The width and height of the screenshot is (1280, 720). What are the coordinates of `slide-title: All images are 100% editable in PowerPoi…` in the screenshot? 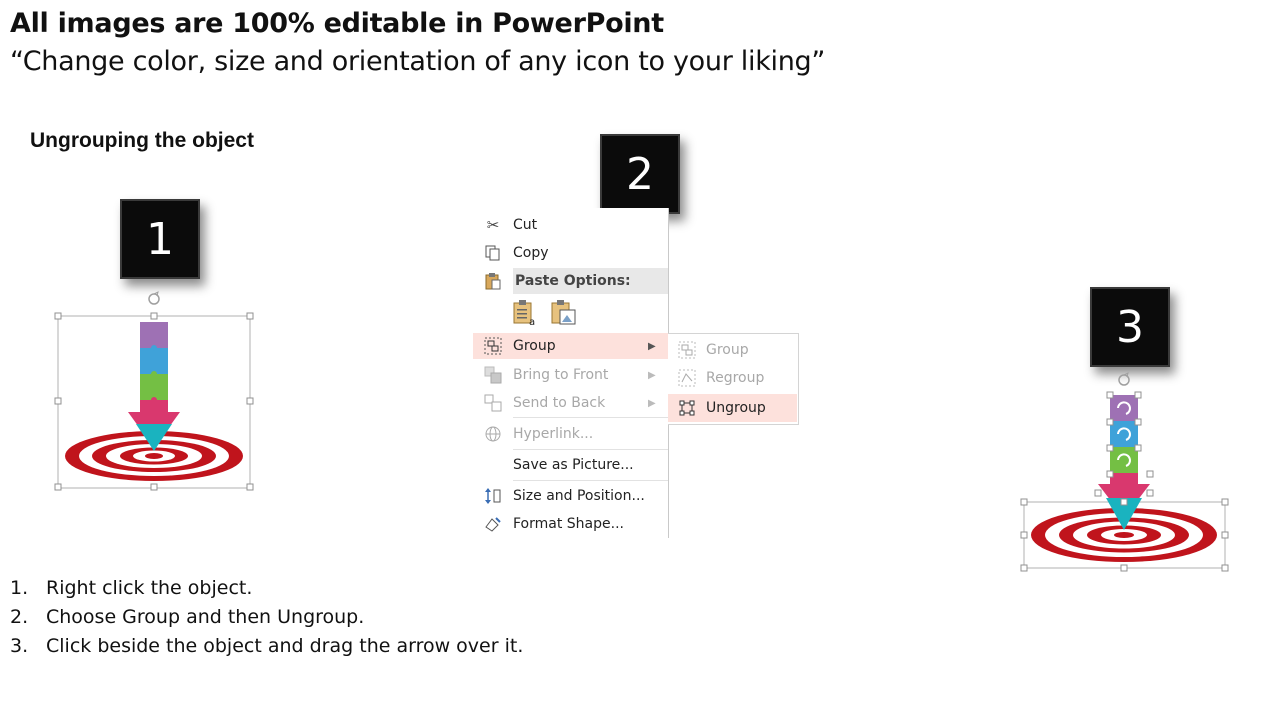 It's located at (337, 23).